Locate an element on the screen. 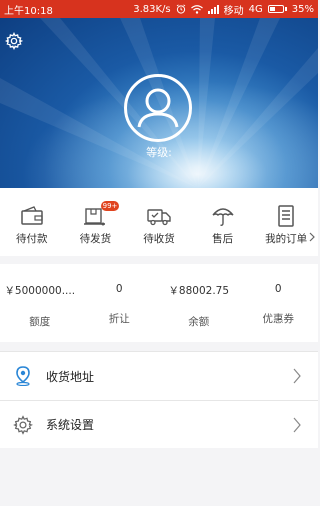 This screenshot has width=320, height=506. network-speed: 3.83K/s is located at coordinates (152, 9).